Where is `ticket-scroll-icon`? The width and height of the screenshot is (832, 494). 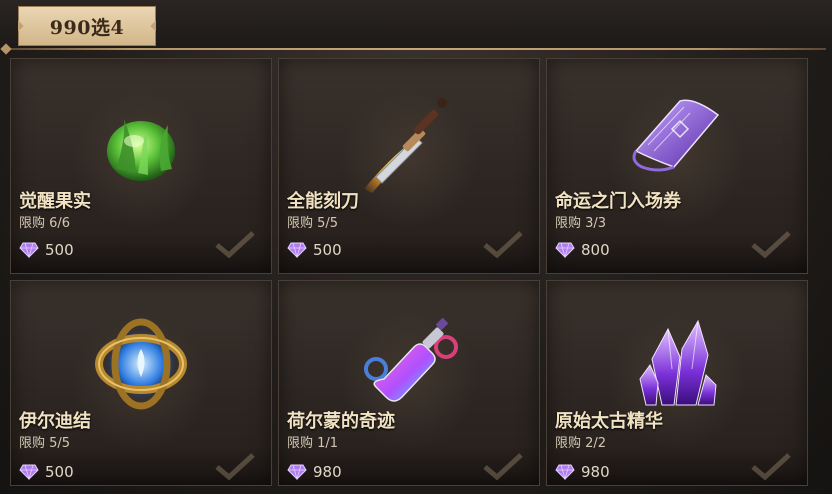 ticket-scroll-icon is located at coordinates (676, 135).